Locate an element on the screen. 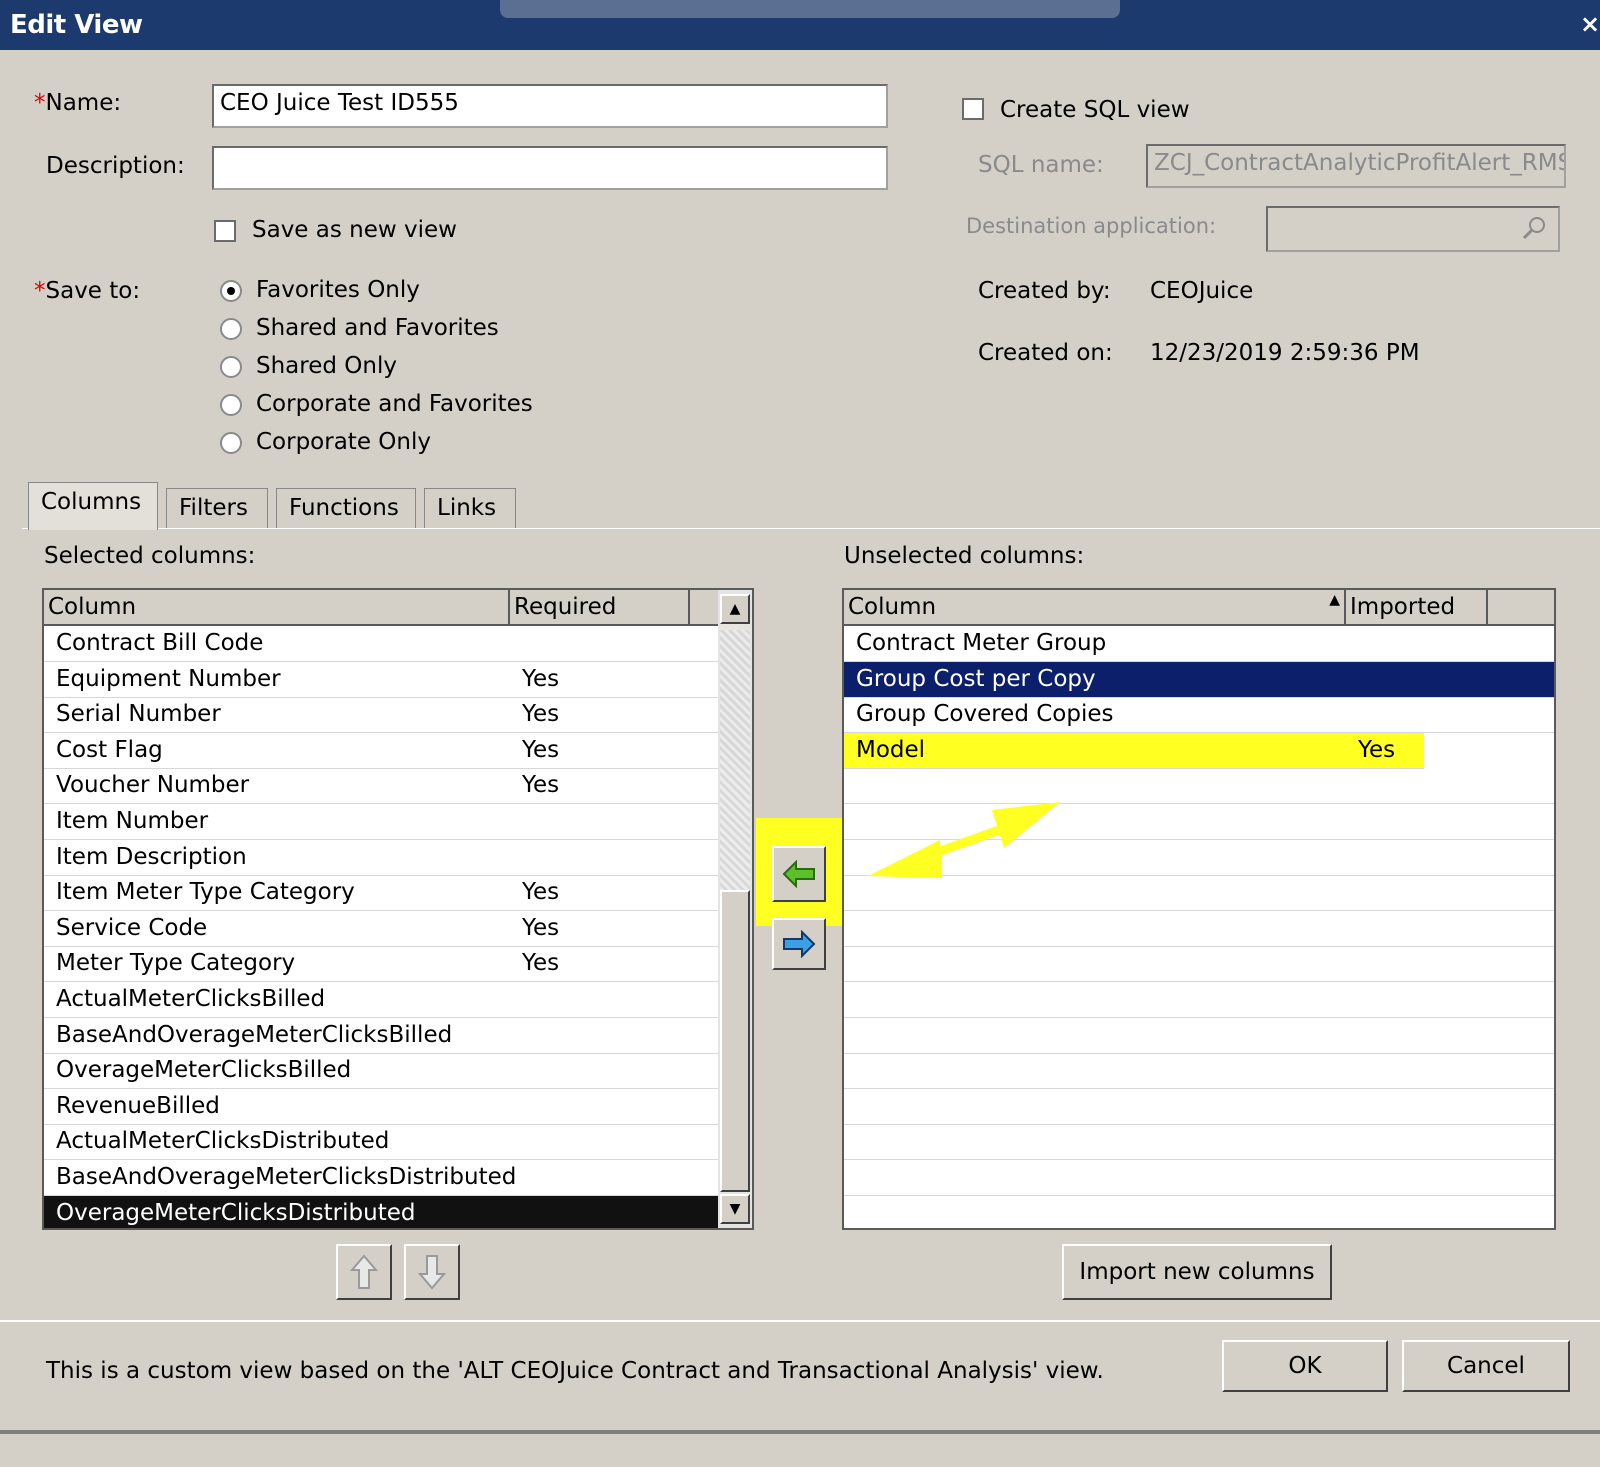 The height and width of the screenshot is (1467, 1600). table-row: Equipment Number Yes is located at coordinates (381, 680).